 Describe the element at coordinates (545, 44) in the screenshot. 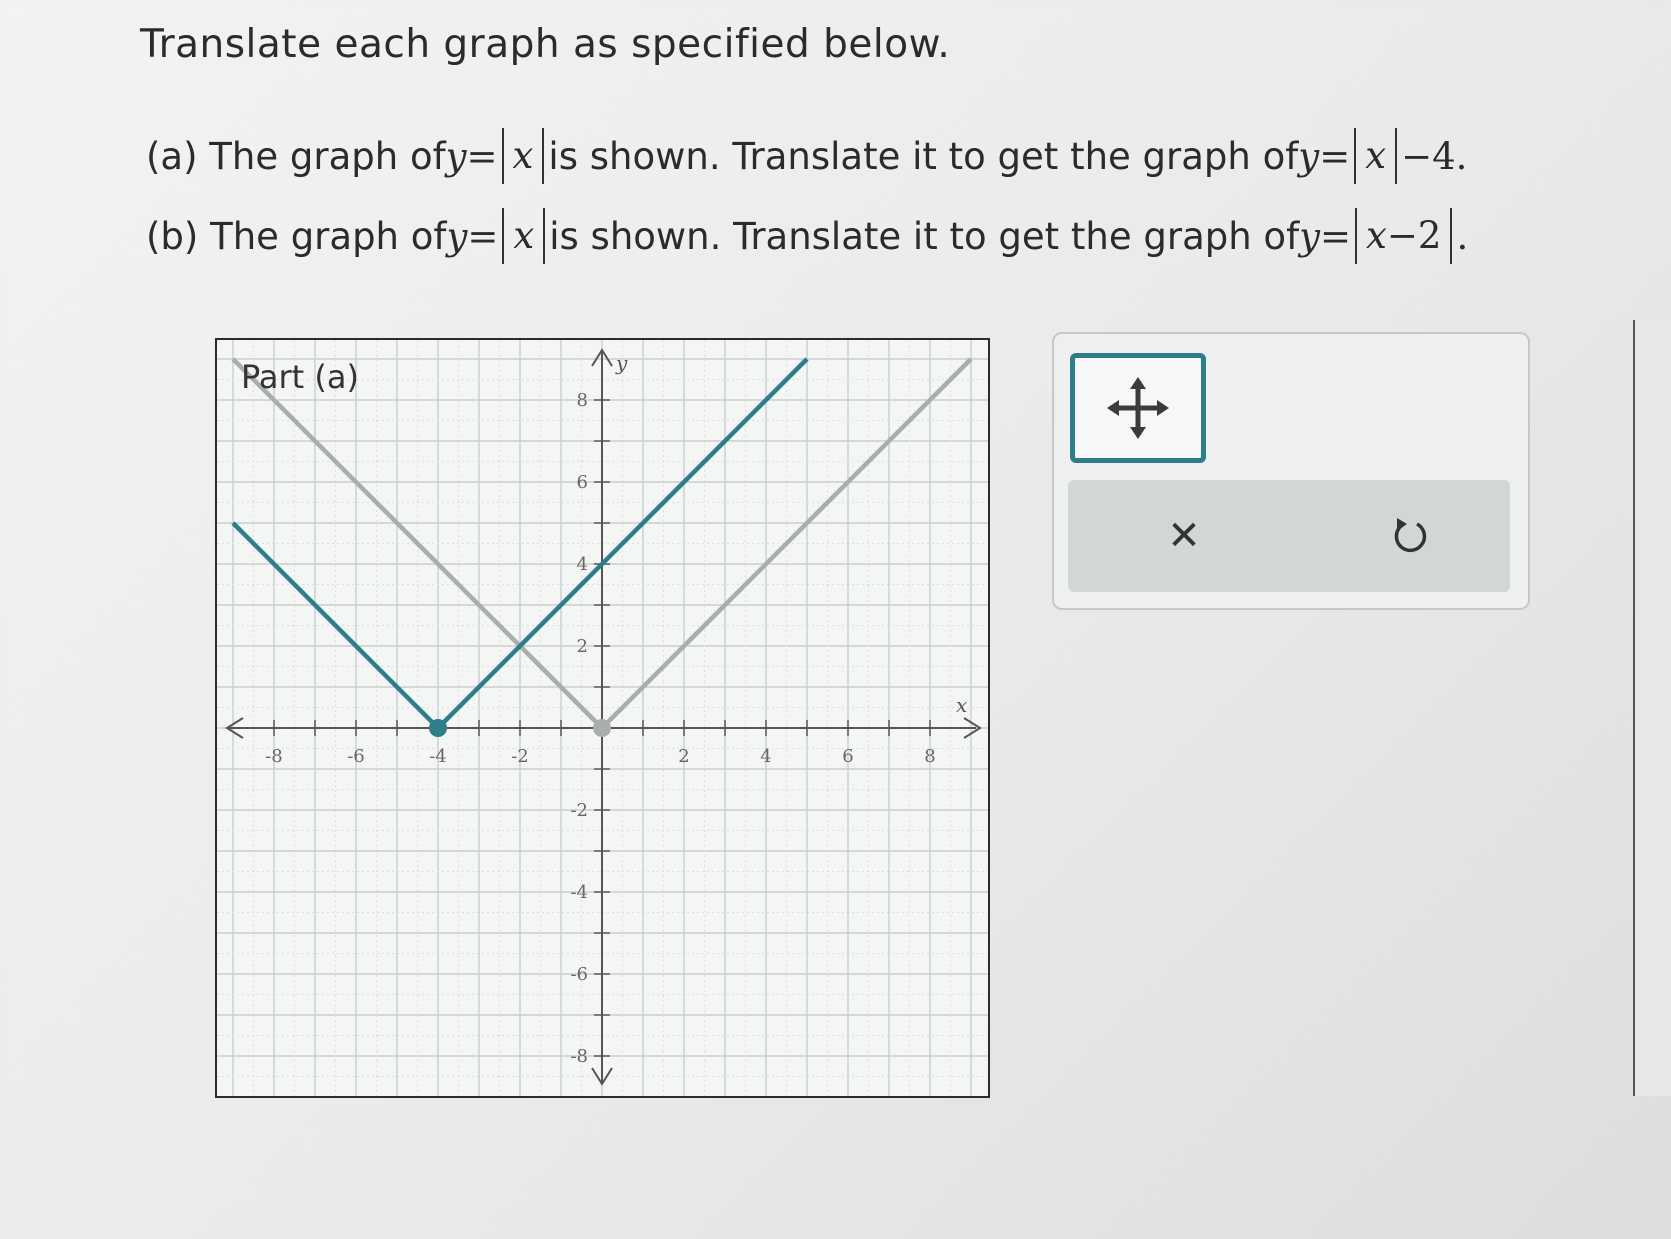

I see `question-title: Translate each graph as specified below.` at that location.